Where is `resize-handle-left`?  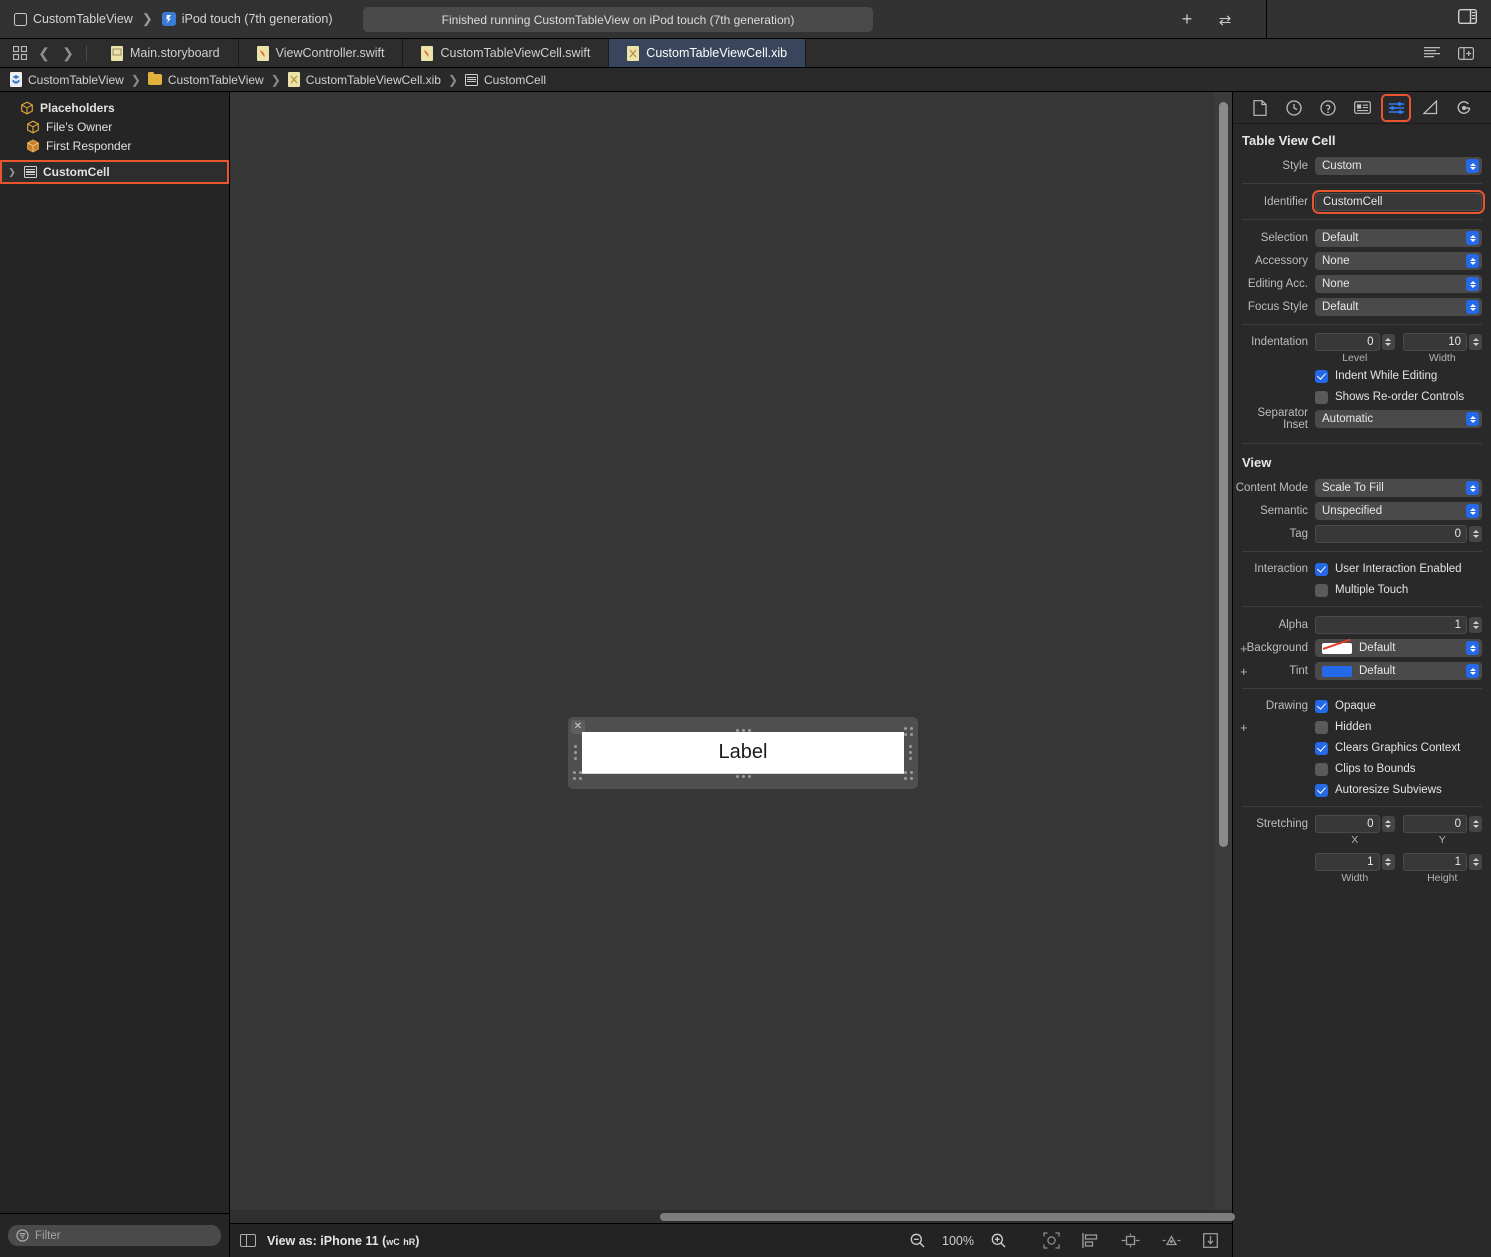 resize-handle-left is located at coordinates (575, 752).